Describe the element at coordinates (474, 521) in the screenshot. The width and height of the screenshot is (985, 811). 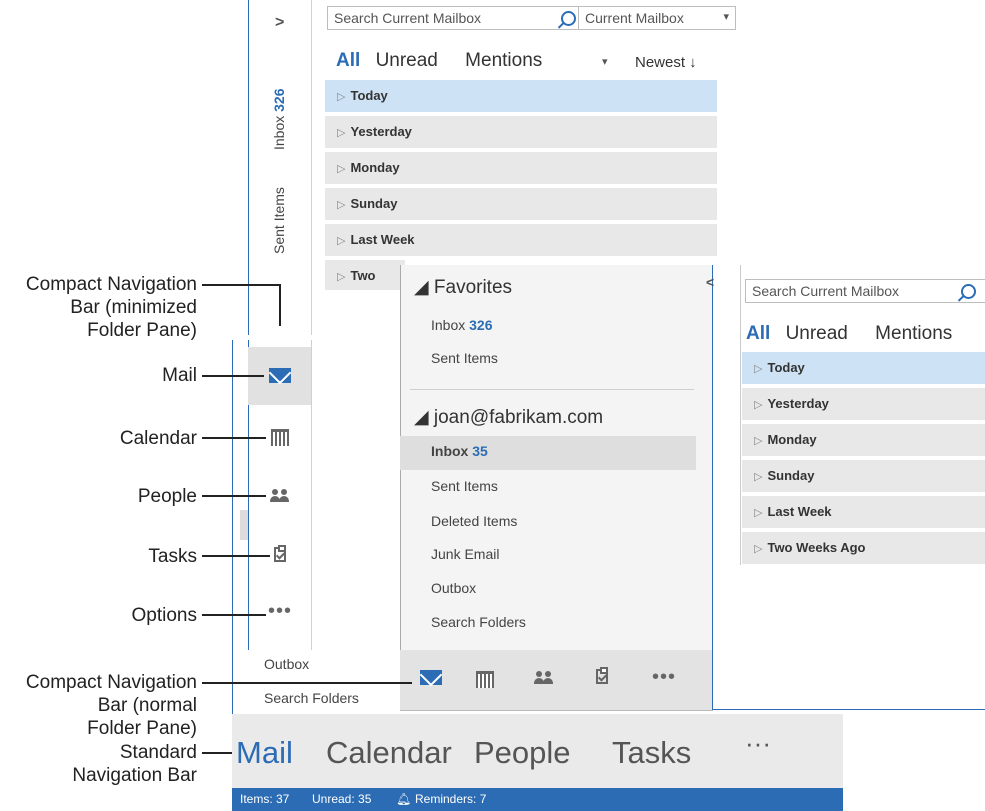
I see `account-deleted-items: Deleted Items` at that location.